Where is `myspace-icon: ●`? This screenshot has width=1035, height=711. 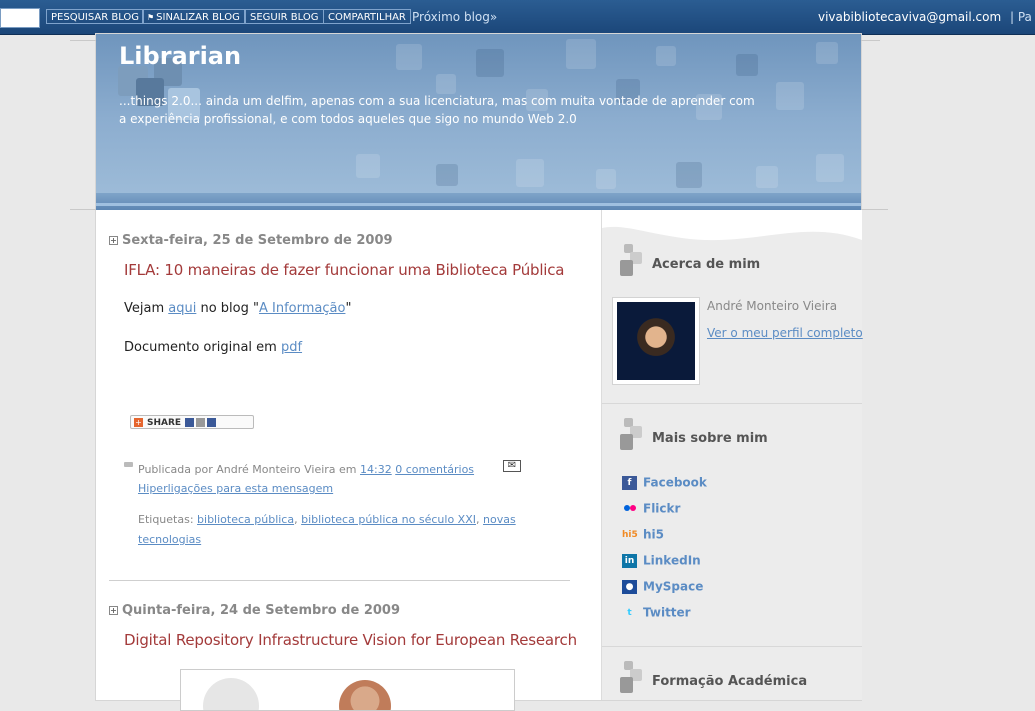 myspace-icon: ● is located at coordinates (629, 586).